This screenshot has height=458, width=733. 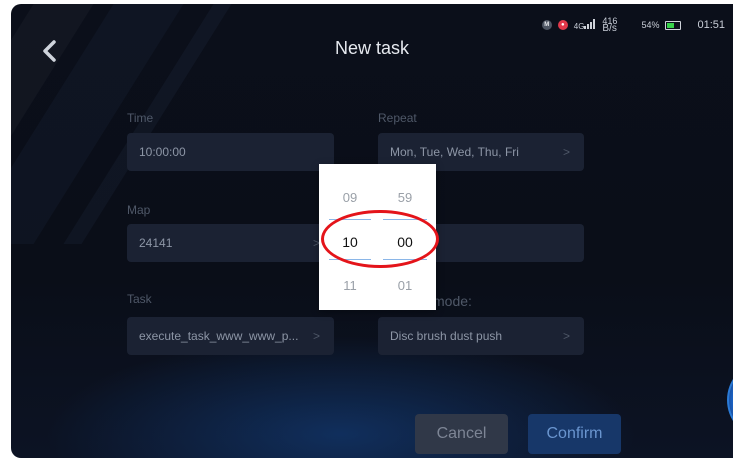 I want to click on battery-icon, so click(x=673, y=25).